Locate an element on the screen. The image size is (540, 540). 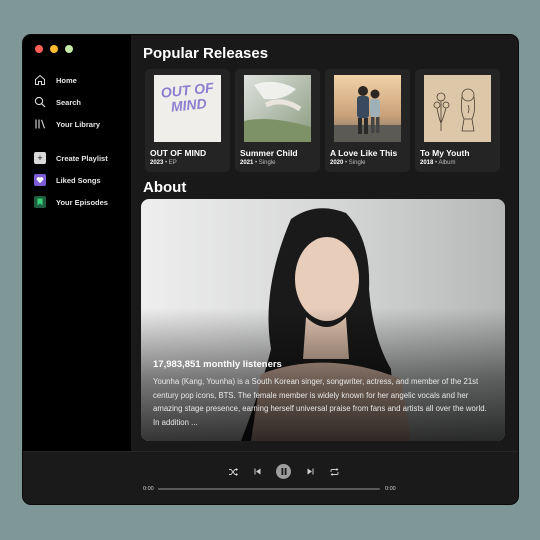
skip-back-icon is located at coordinates (257, 471).